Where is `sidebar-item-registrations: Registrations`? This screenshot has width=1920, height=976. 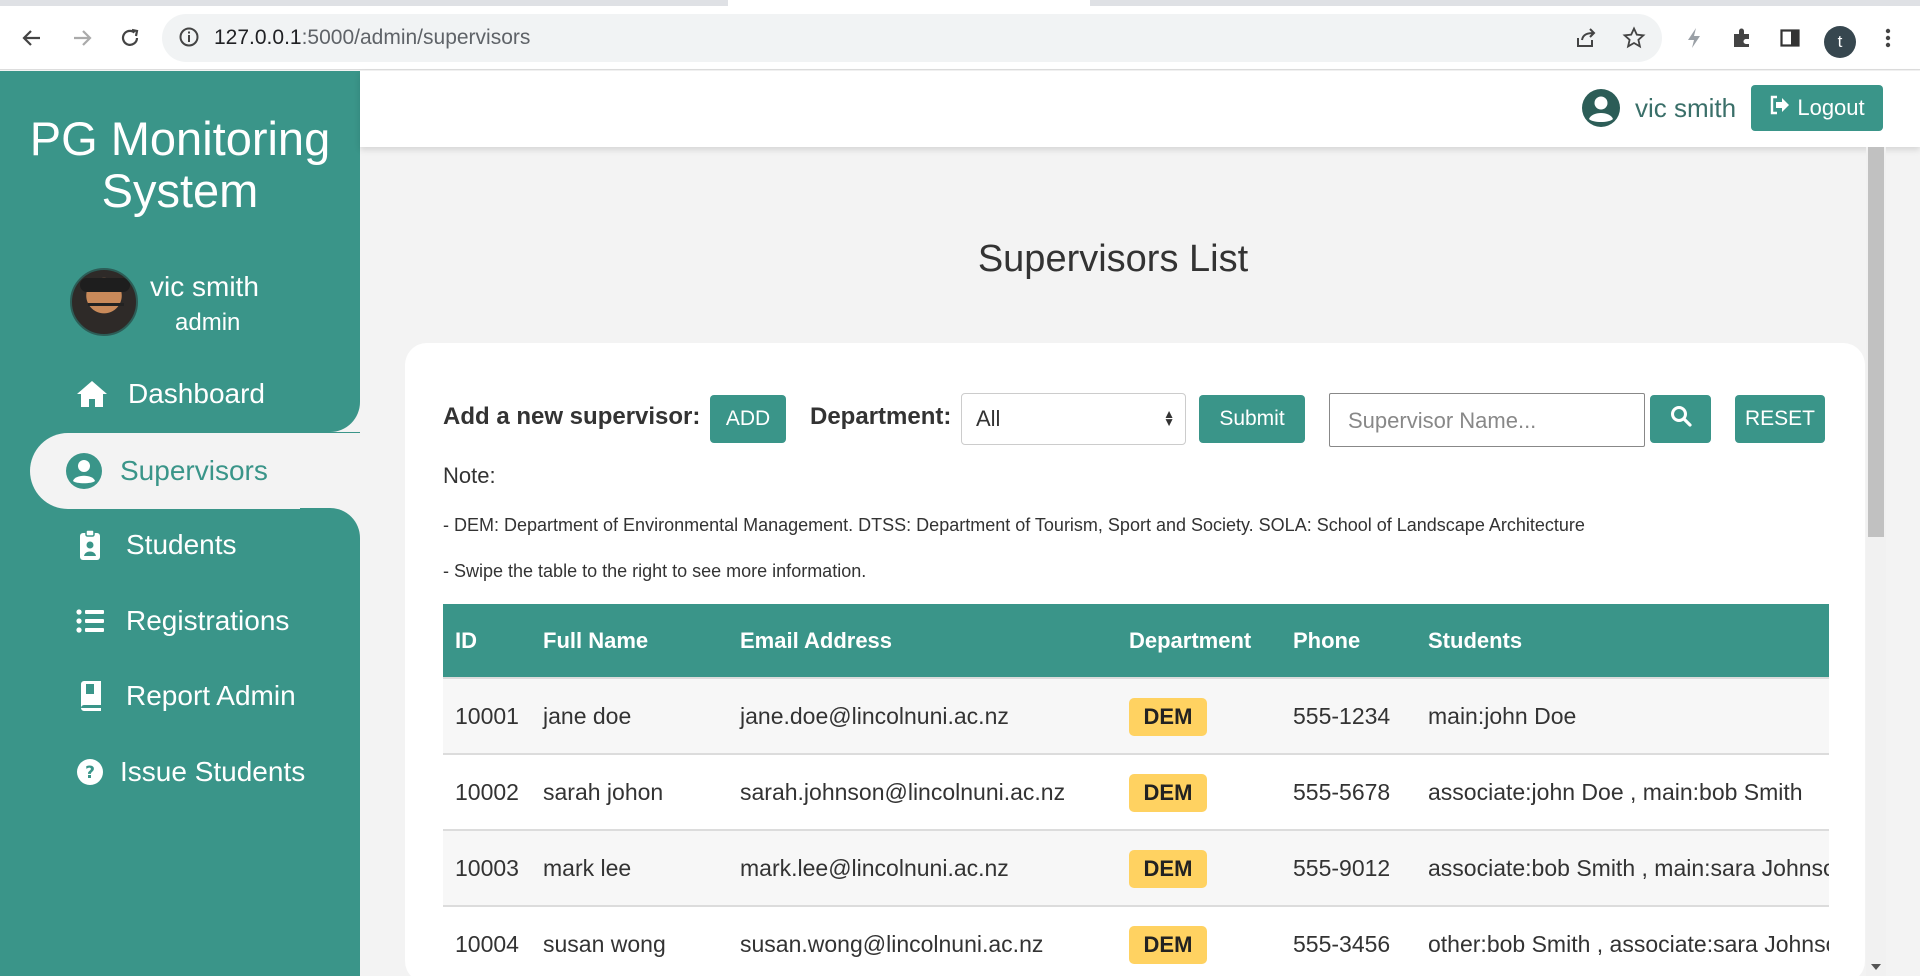 sidebar-item-registrations: Registrations is located at coordinates (180, 621).